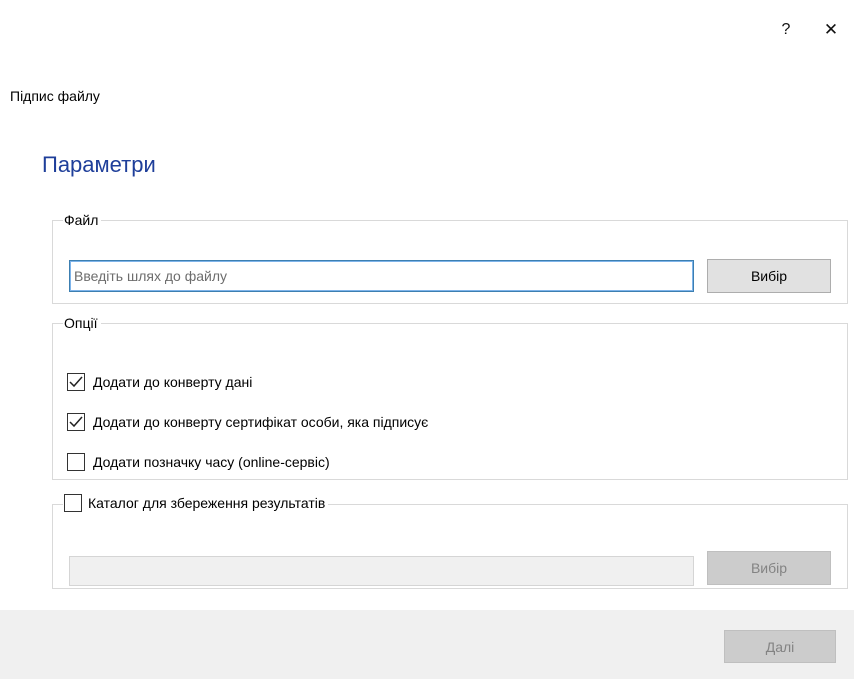  Describe the element at coordinates (207, 503) in the screenshot. I see `catalog-label: Каталог для збереження результатів` at that location.